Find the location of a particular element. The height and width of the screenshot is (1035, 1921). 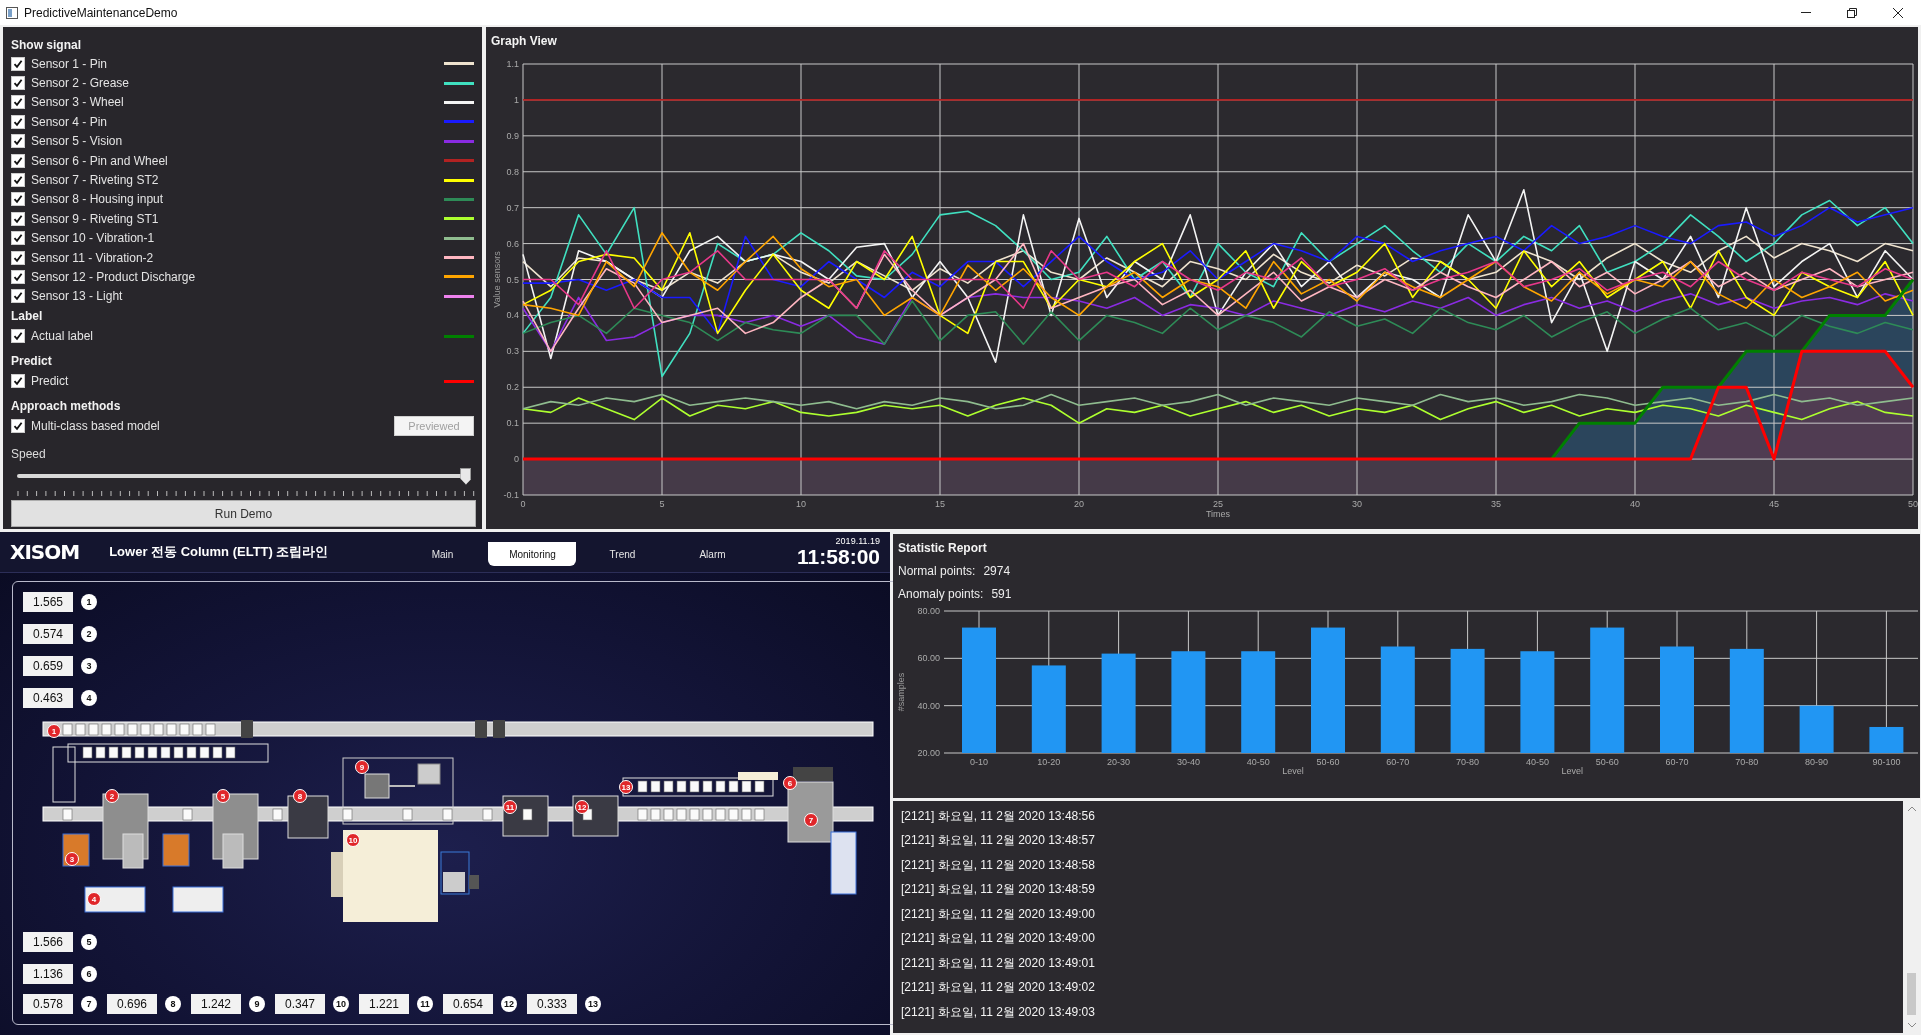

panel-title: Graph View is located at coordinates (524, 41).